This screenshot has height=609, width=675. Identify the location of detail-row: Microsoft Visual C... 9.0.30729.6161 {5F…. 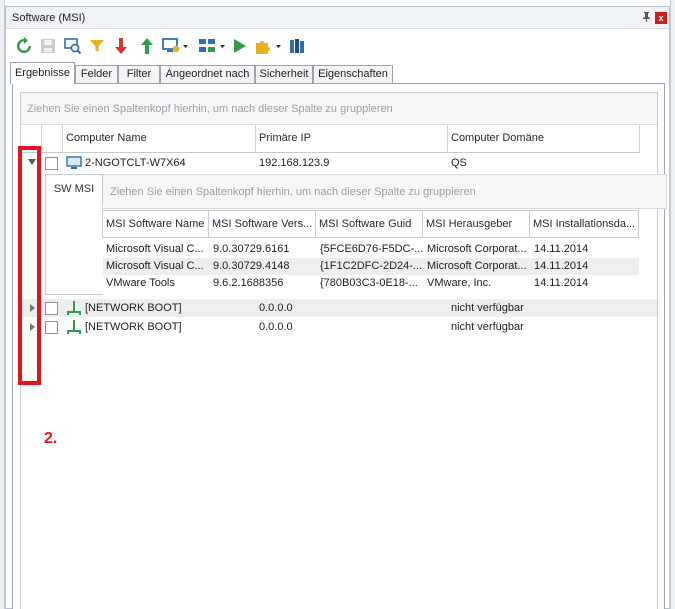
(371, 249).